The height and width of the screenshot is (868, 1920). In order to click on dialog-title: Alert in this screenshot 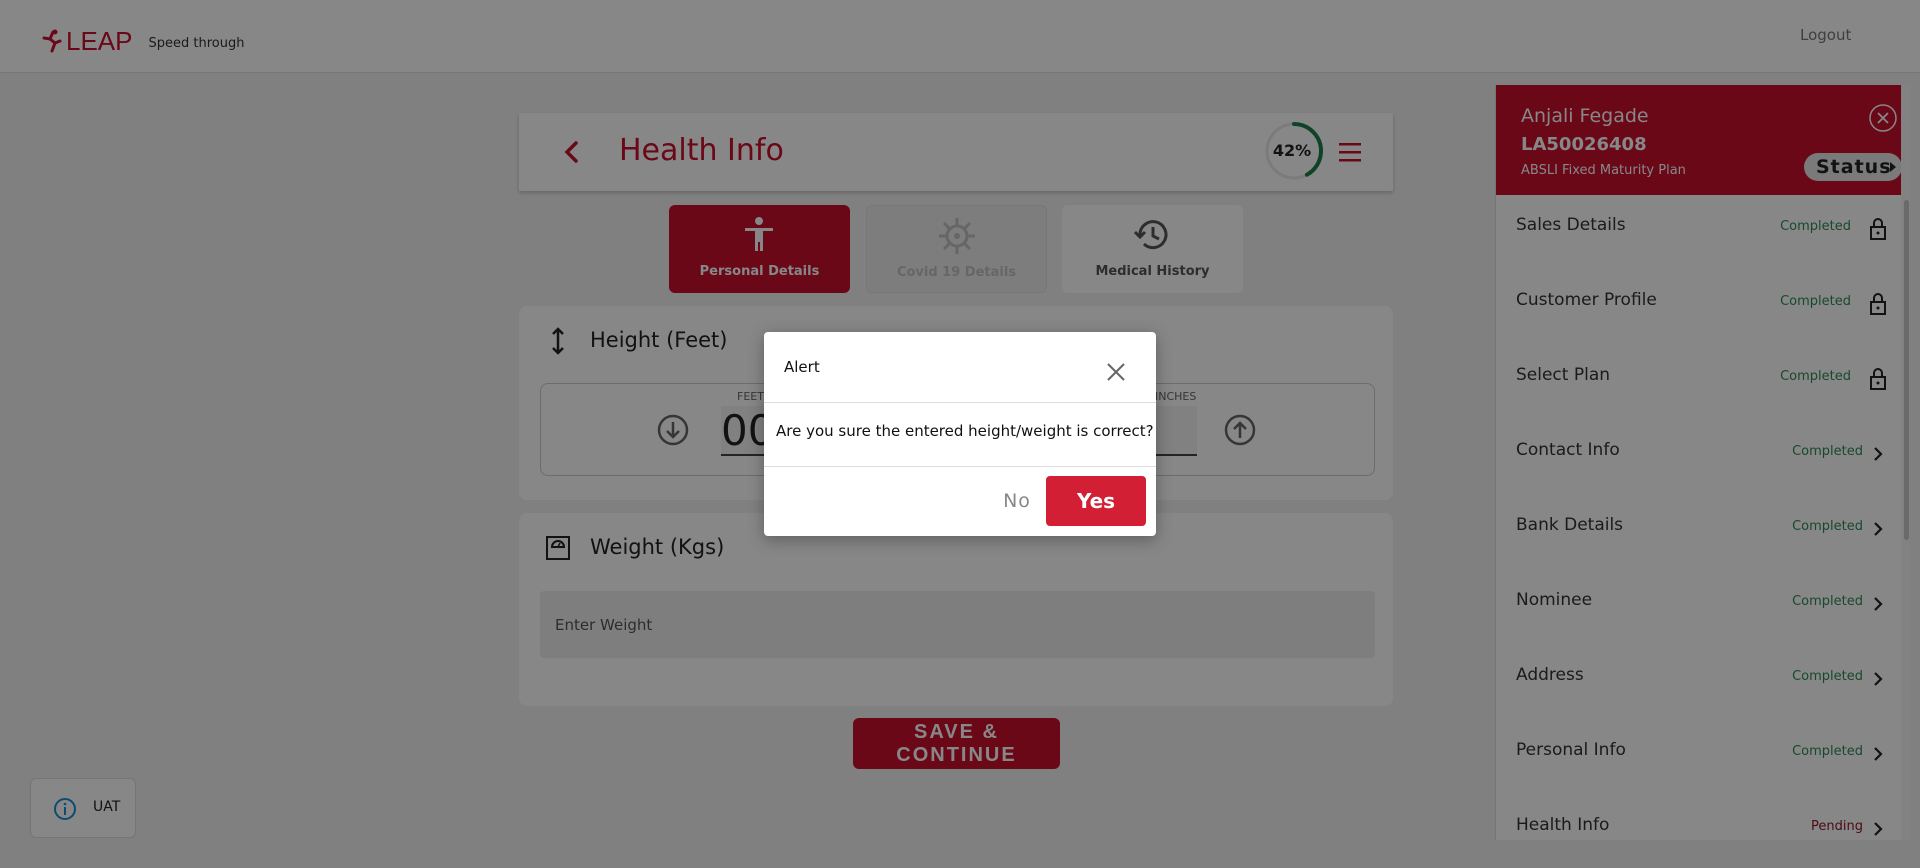, I will do `click(802, 367)`.